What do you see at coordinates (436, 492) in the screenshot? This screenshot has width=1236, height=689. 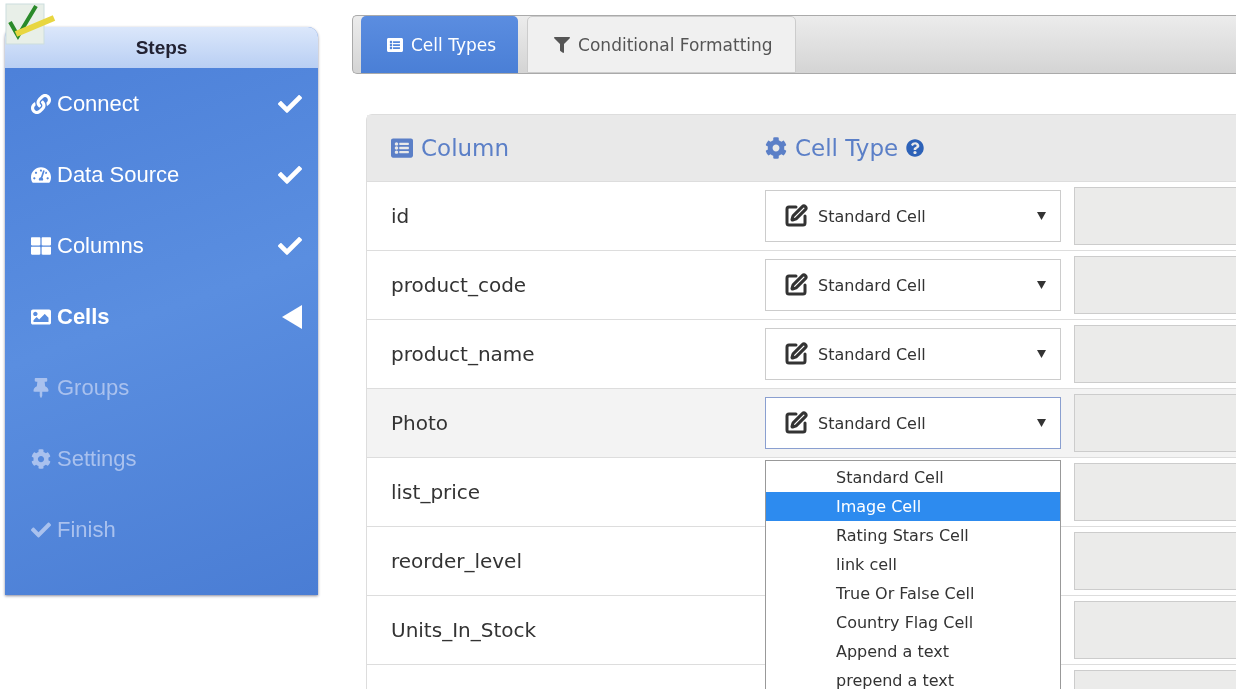 I see `table-cell-text: list_price` at bounding box center [436, 492].